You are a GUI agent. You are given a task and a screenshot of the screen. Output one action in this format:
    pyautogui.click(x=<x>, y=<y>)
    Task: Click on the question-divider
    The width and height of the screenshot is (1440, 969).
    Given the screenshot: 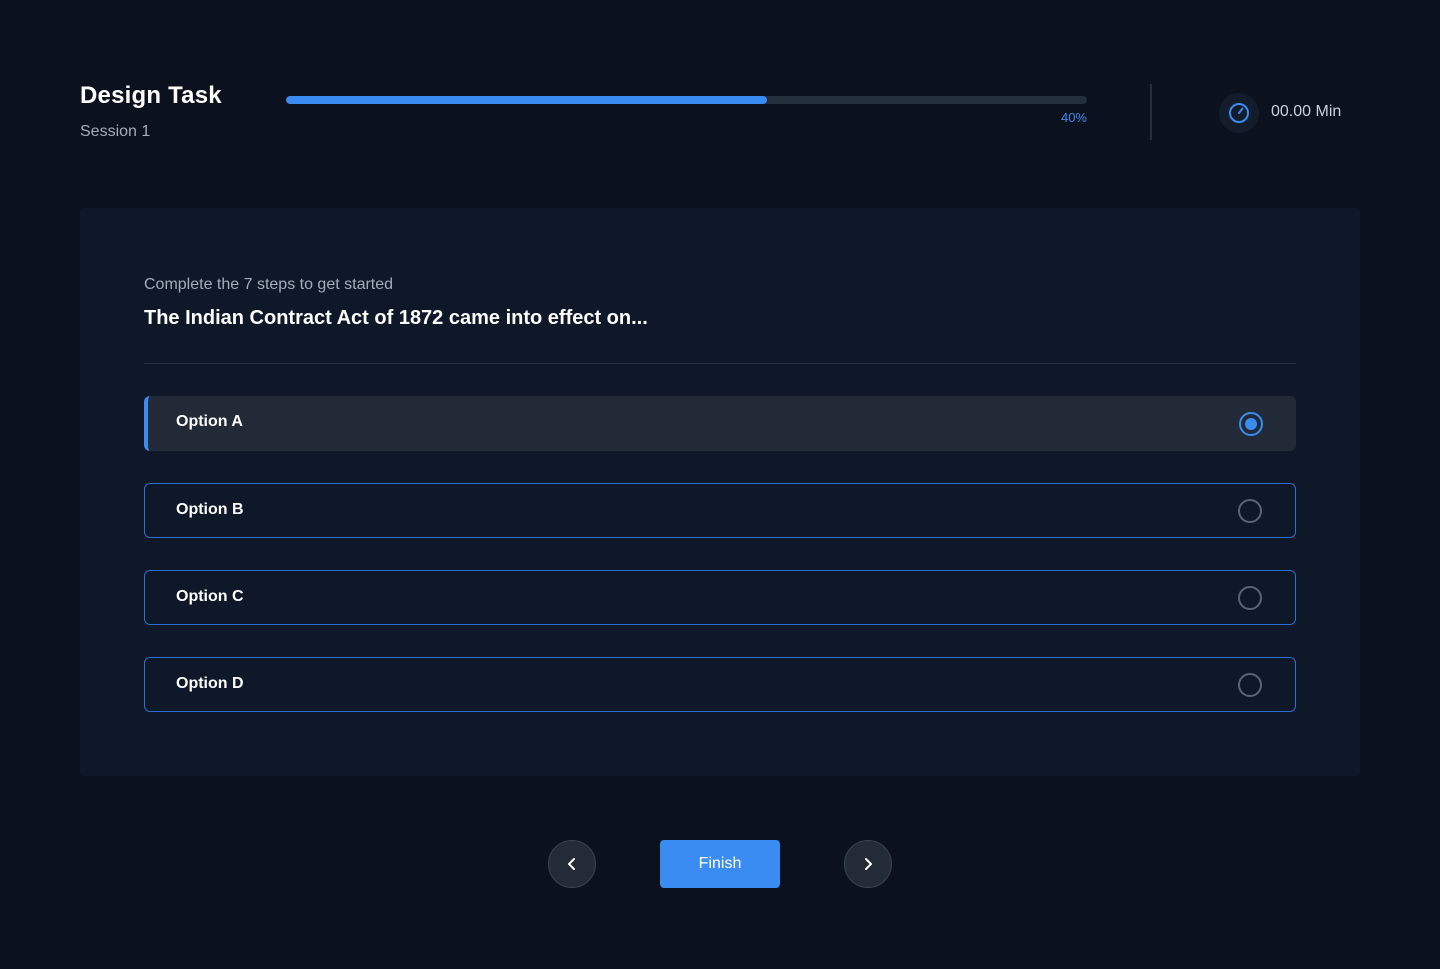 What is the action you would take?
    pyautogui.click(x=720, y=363)
    